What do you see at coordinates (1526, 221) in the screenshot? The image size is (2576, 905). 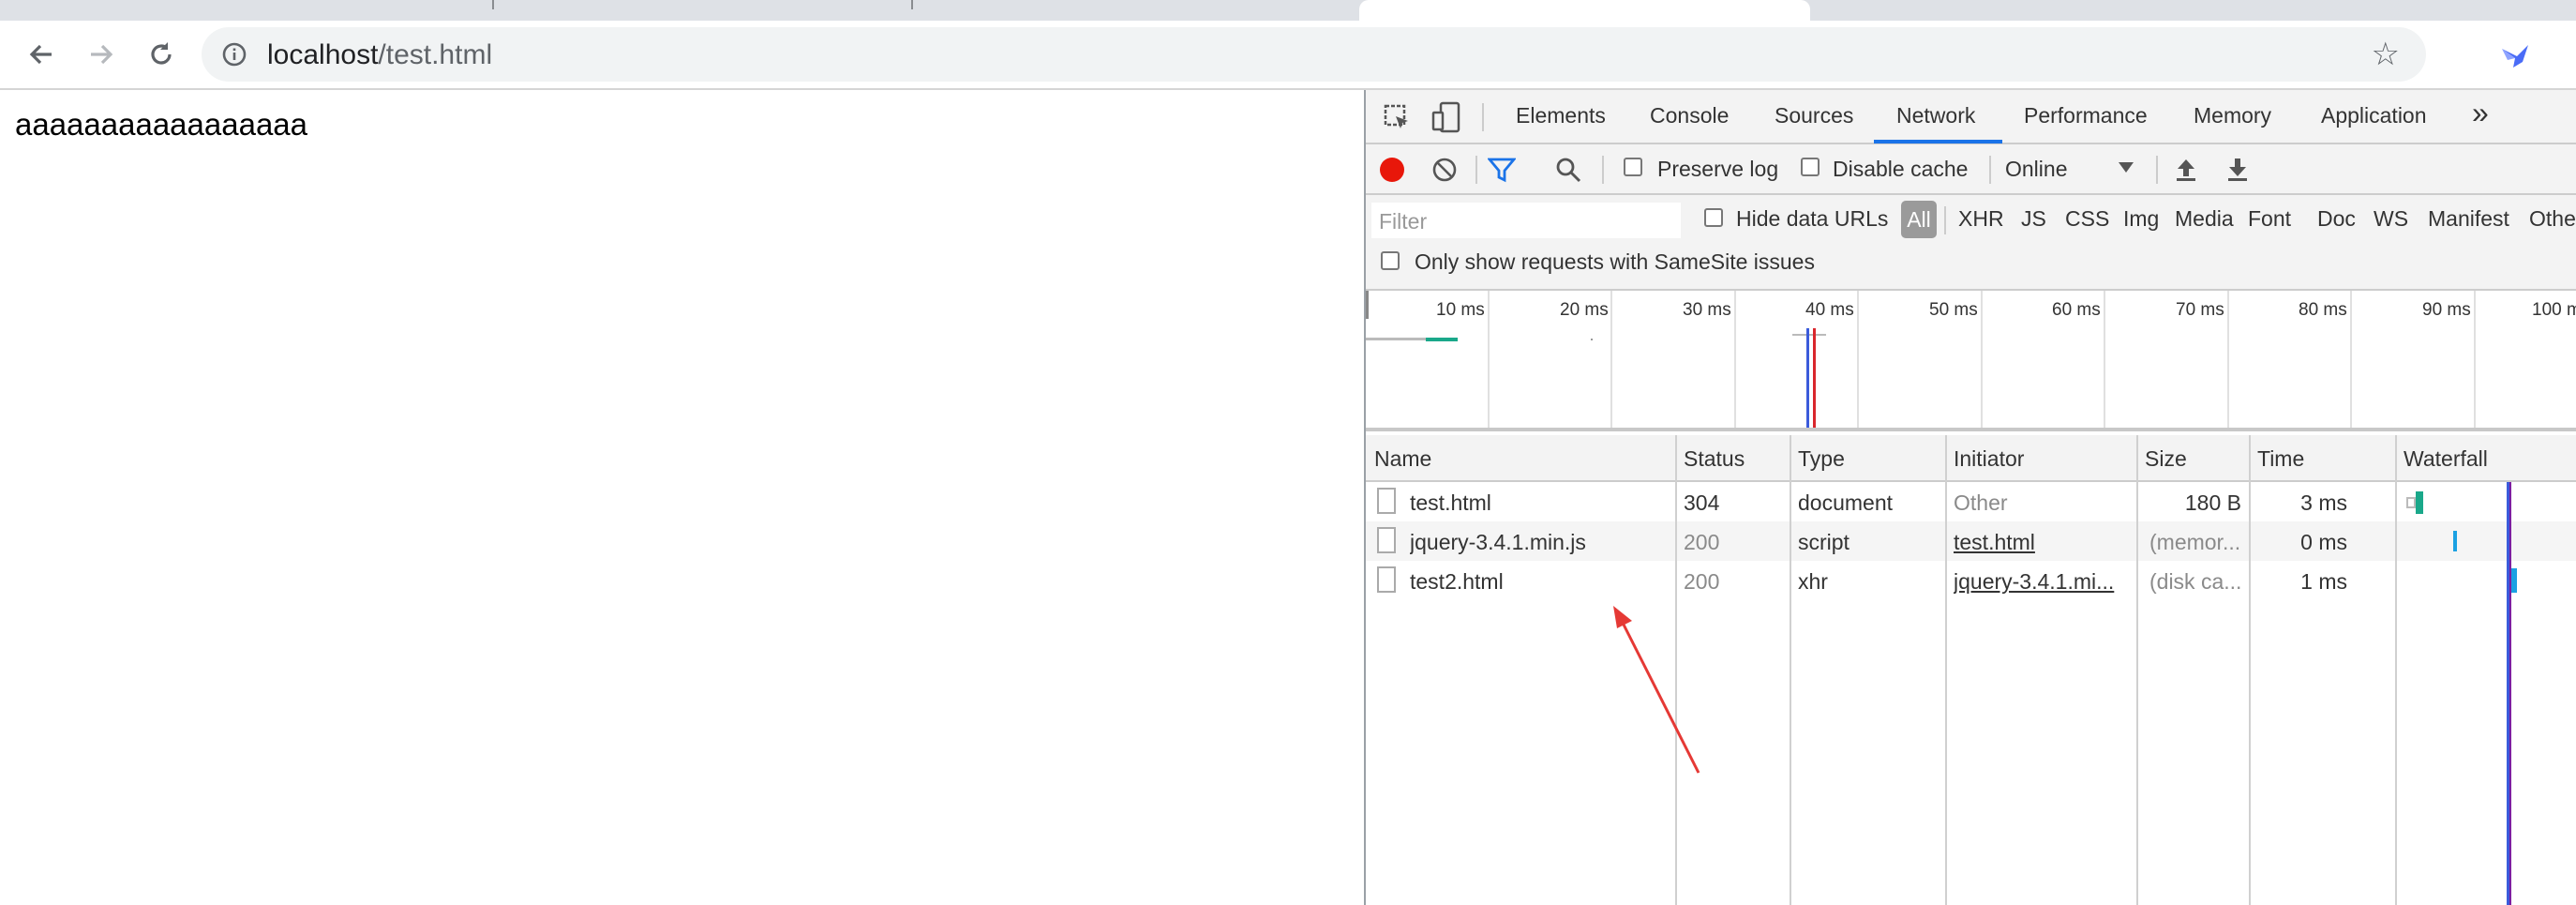 I see `filter-input: Filter` at bounding box center [1526, 221].